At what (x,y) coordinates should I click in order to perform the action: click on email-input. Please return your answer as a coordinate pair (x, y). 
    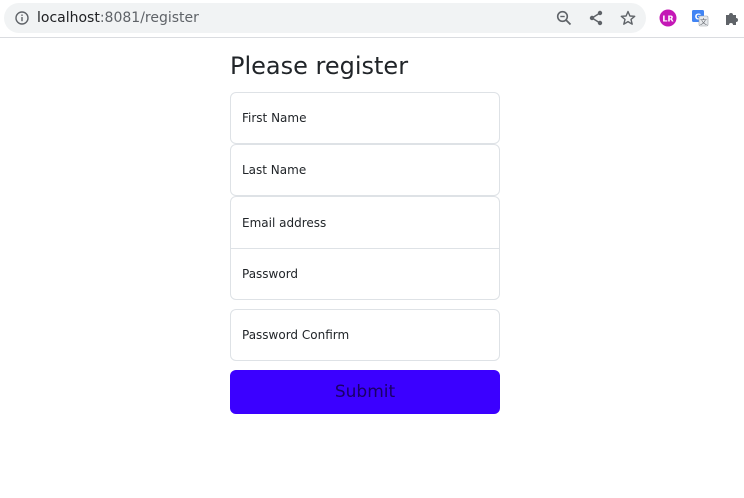
    Looking at the image, I should click on (365, 222).